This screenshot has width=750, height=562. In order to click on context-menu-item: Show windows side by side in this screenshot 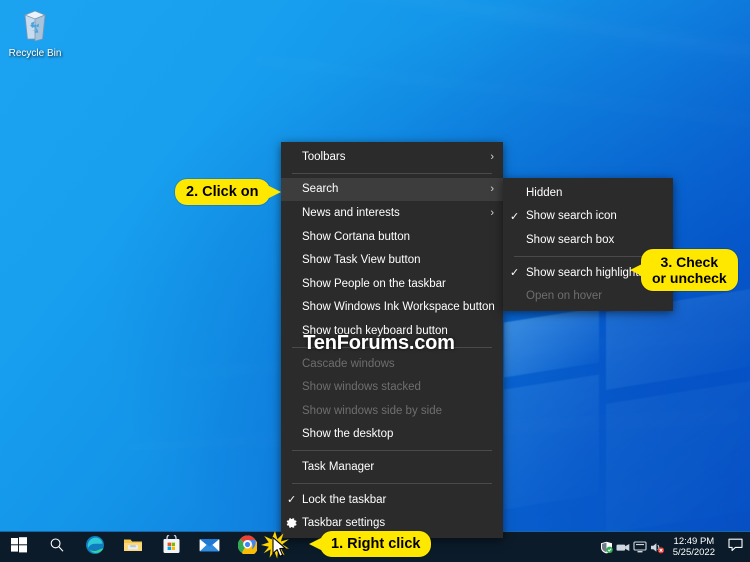, I will do `click(392, 411)`.